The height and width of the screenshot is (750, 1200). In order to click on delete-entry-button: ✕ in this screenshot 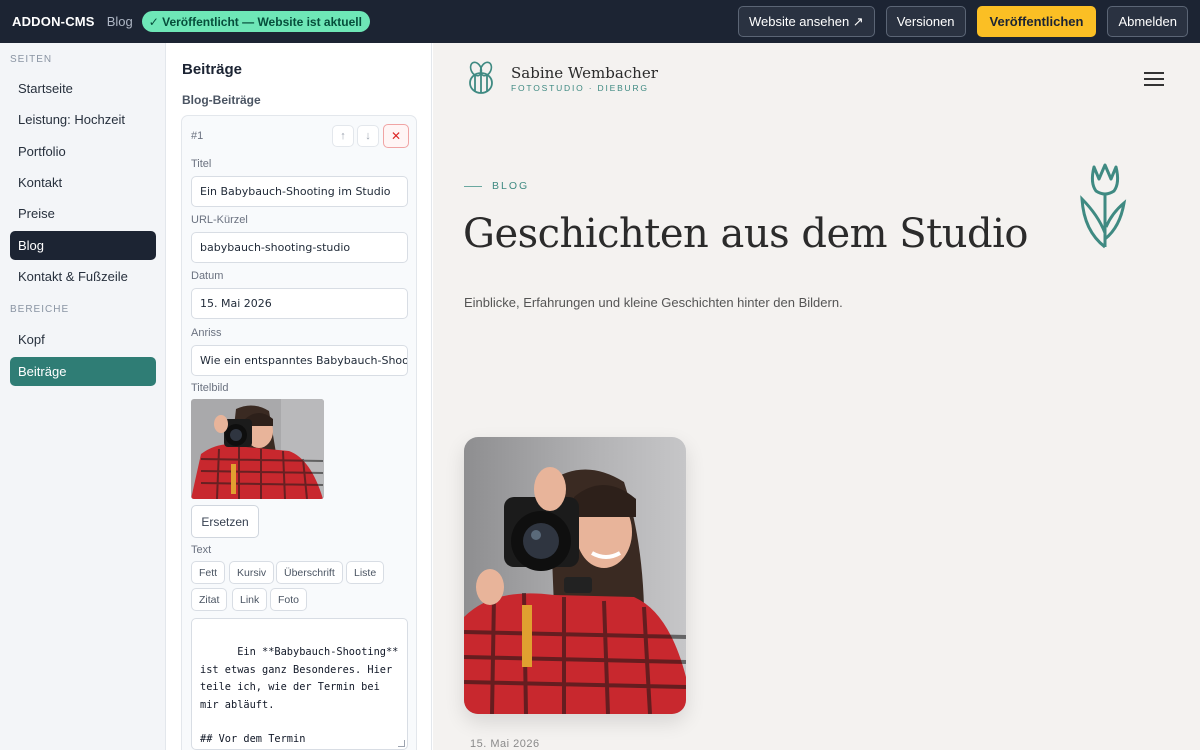, I will do `click(396, 136)`.